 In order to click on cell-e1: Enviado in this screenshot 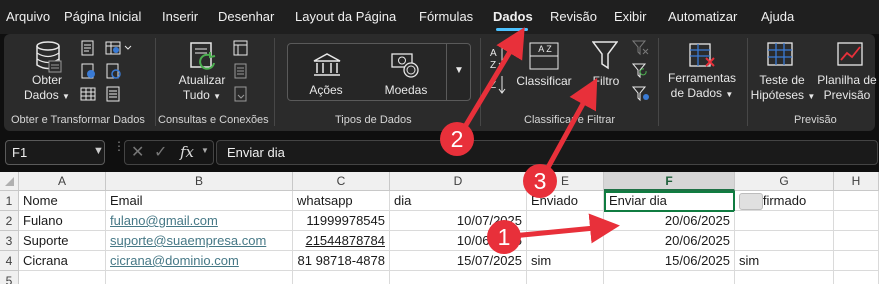, I will do `click(565, 201)`.